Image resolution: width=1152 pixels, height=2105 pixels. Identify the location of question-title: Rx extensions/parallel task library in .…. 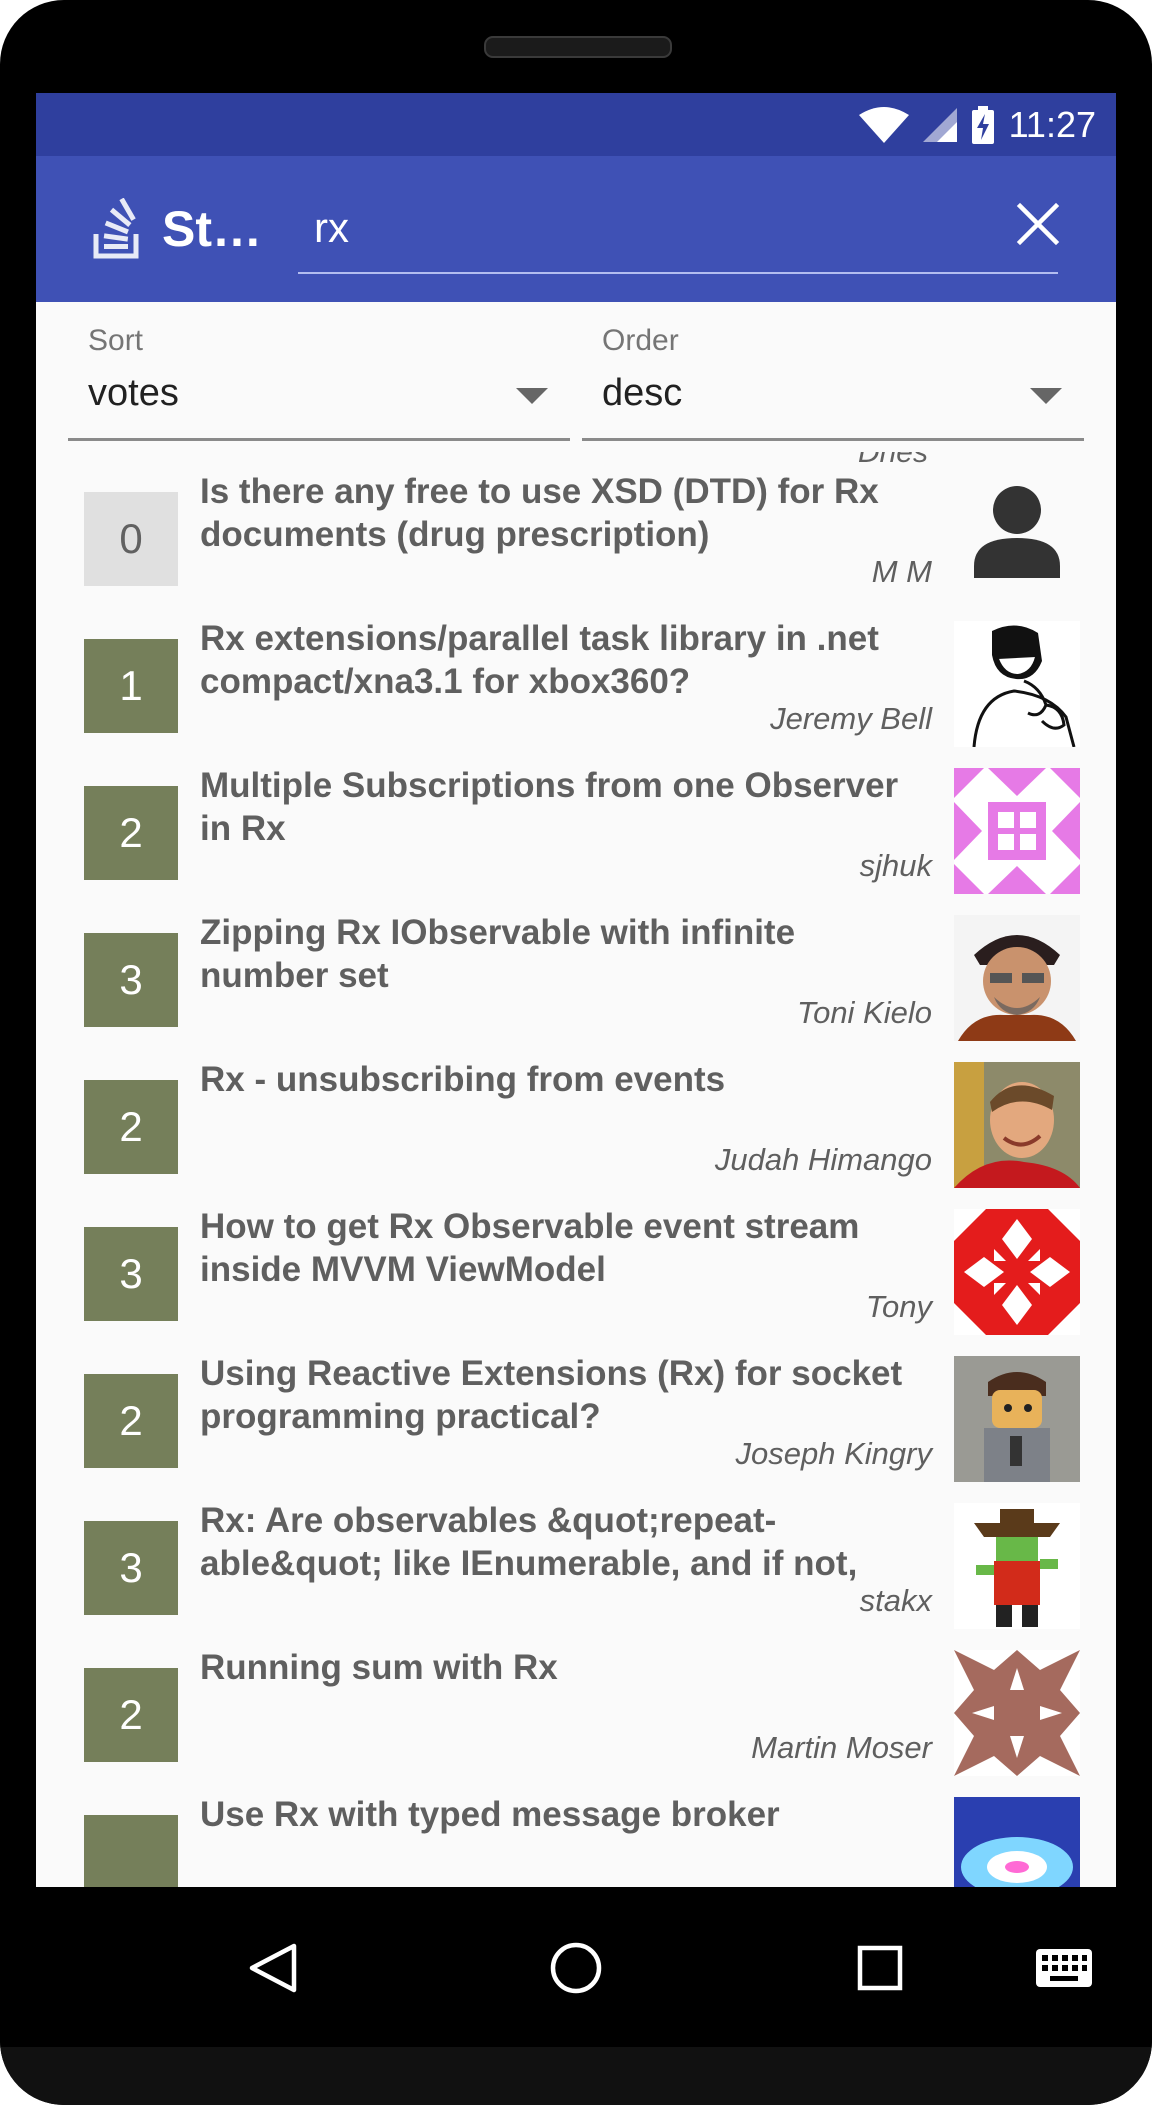
(566, 660).